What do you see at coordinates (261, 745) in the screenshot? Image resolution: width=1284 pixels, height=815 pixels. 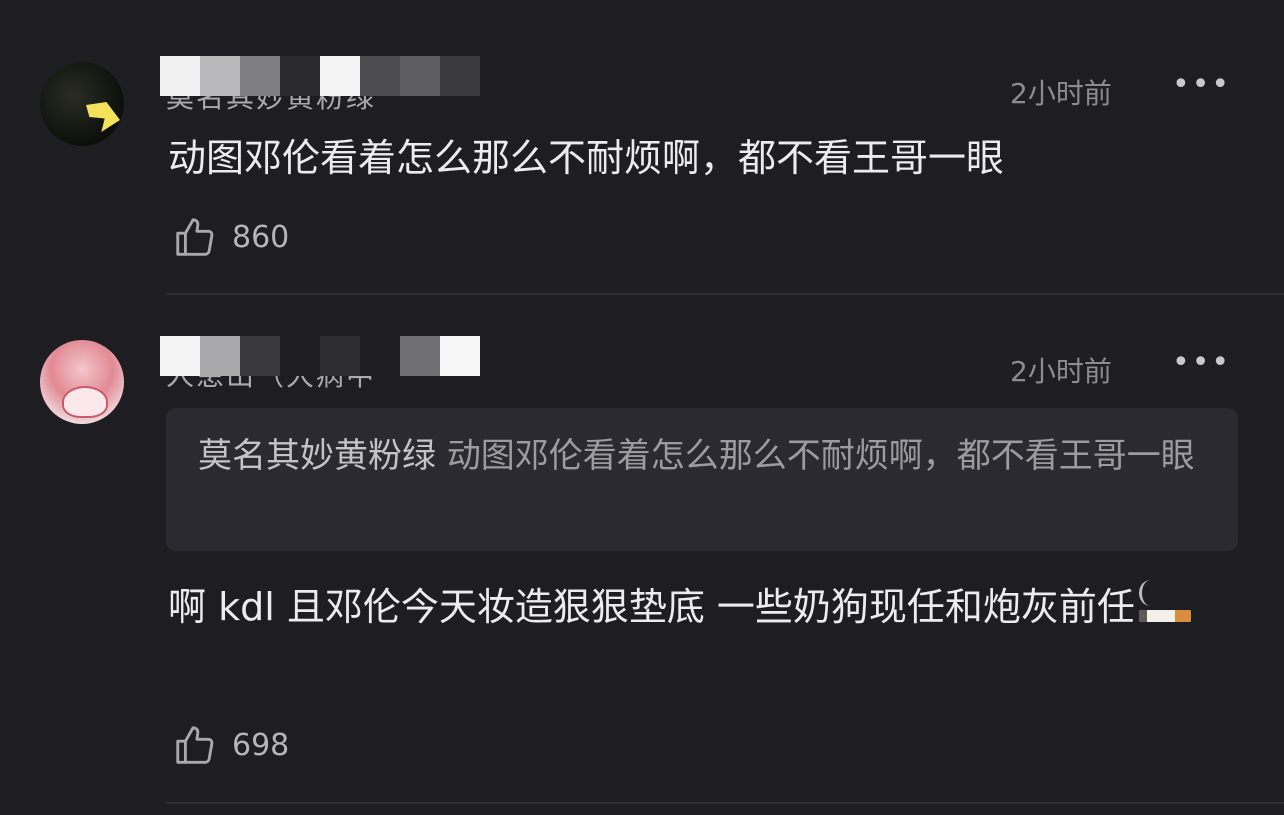 I see `like-count: 698` at bounding box center [261, 745].